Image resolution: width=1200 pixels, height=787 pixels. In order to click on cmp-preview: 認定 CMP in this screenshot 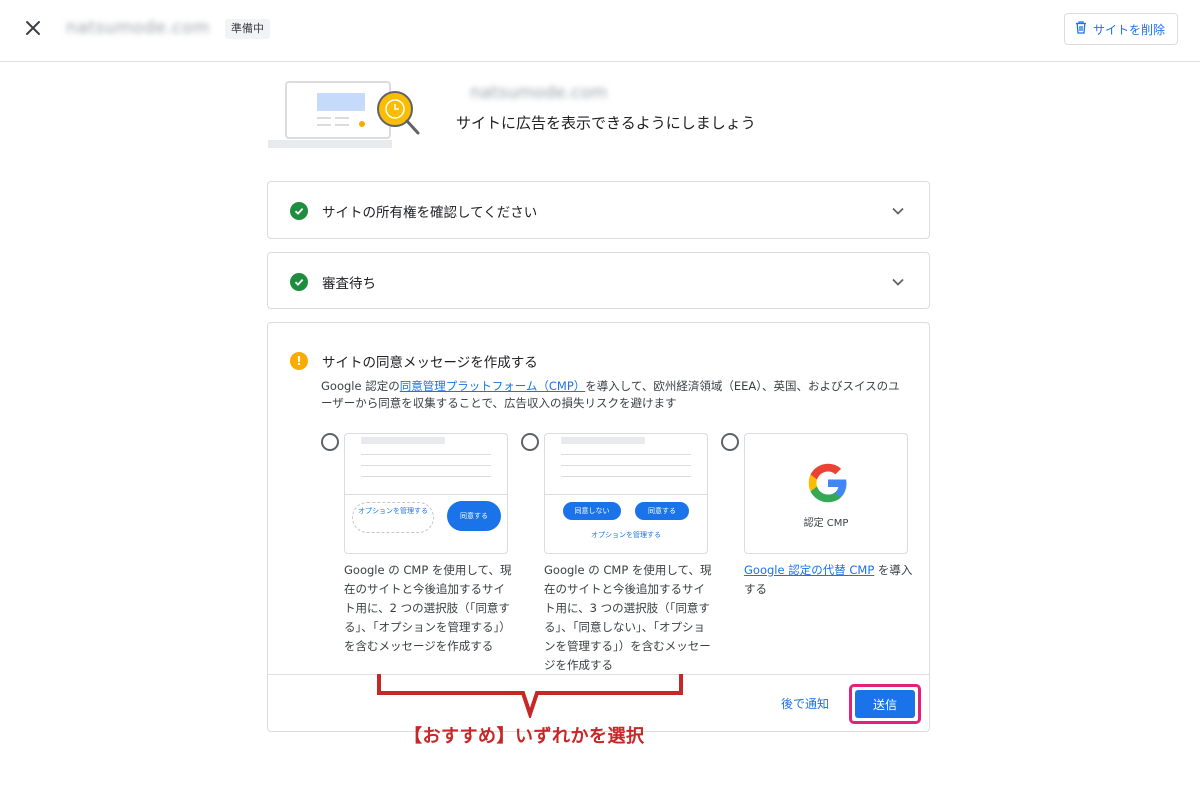, I will do `click(826, 493)`.